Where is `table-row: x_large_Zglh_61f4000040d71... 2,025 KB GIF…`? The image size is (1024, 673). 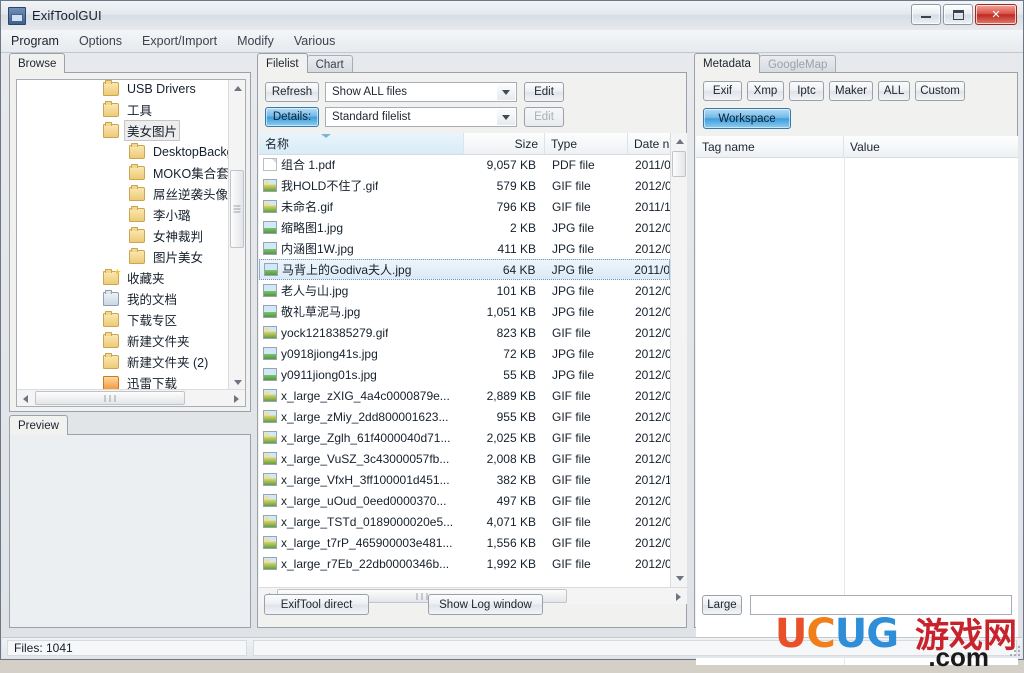 table-row: x_large_Zglh_61f4000040d71... 2,025 KB GIF… is located at coordinates (464, 437).